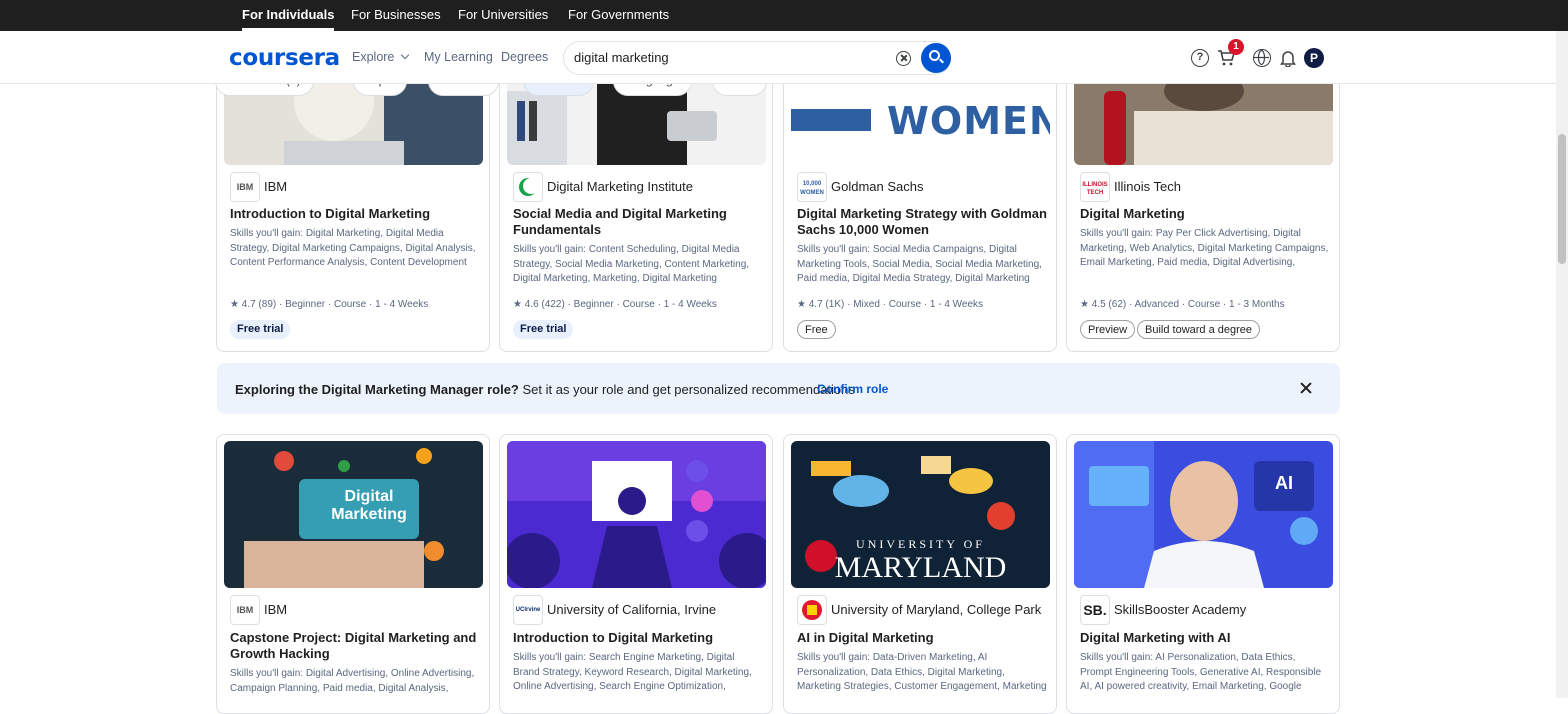  What do you see at coordinates (524, 57) in the screenshot?
I see `degrees-link: Degrees` at bounding box center [524, 57].